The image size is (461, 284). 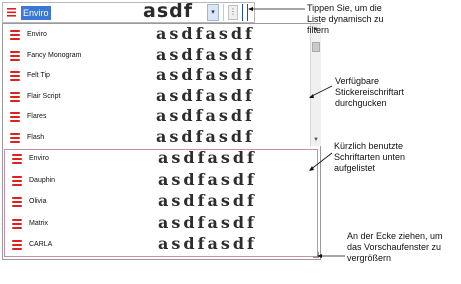 What do you see at coordinates (242, 12) in the screenshot?
I see `caret-line` at bounding box center [242, 12].